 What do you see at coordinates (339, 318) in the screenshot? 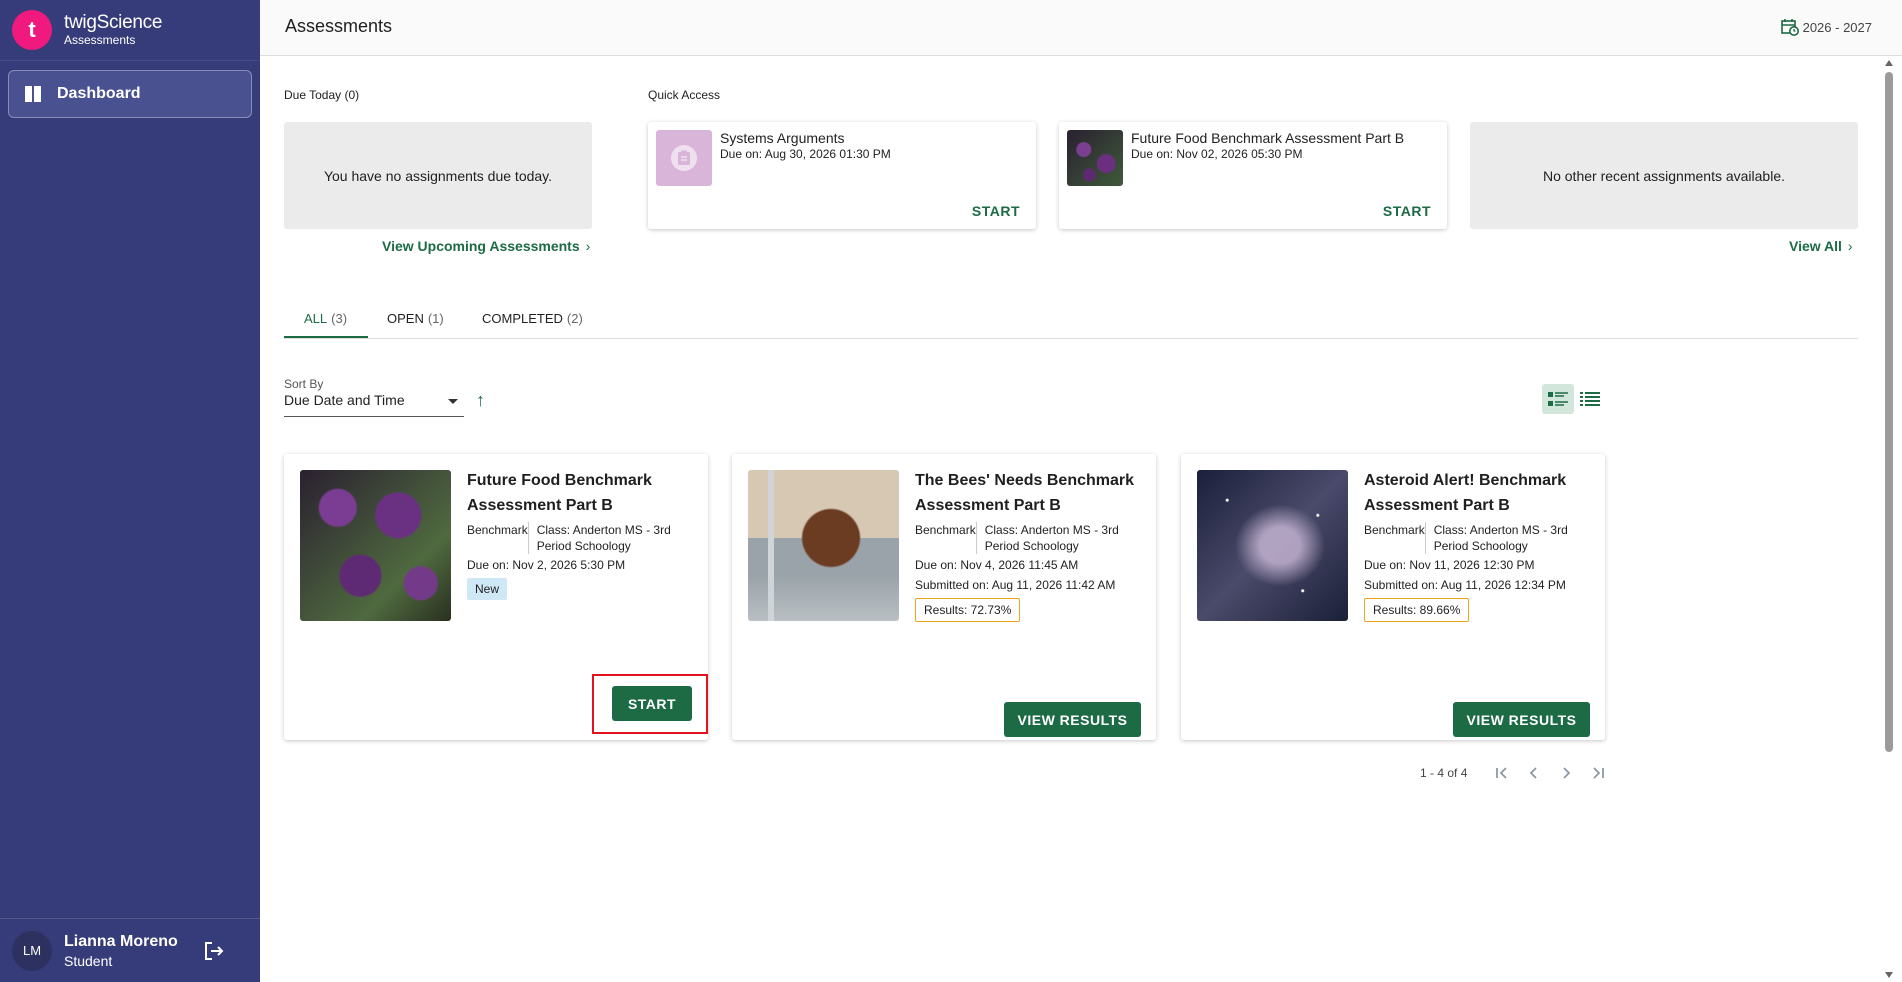
I see `tab-count: (3)` at bounding box center [339, 318].